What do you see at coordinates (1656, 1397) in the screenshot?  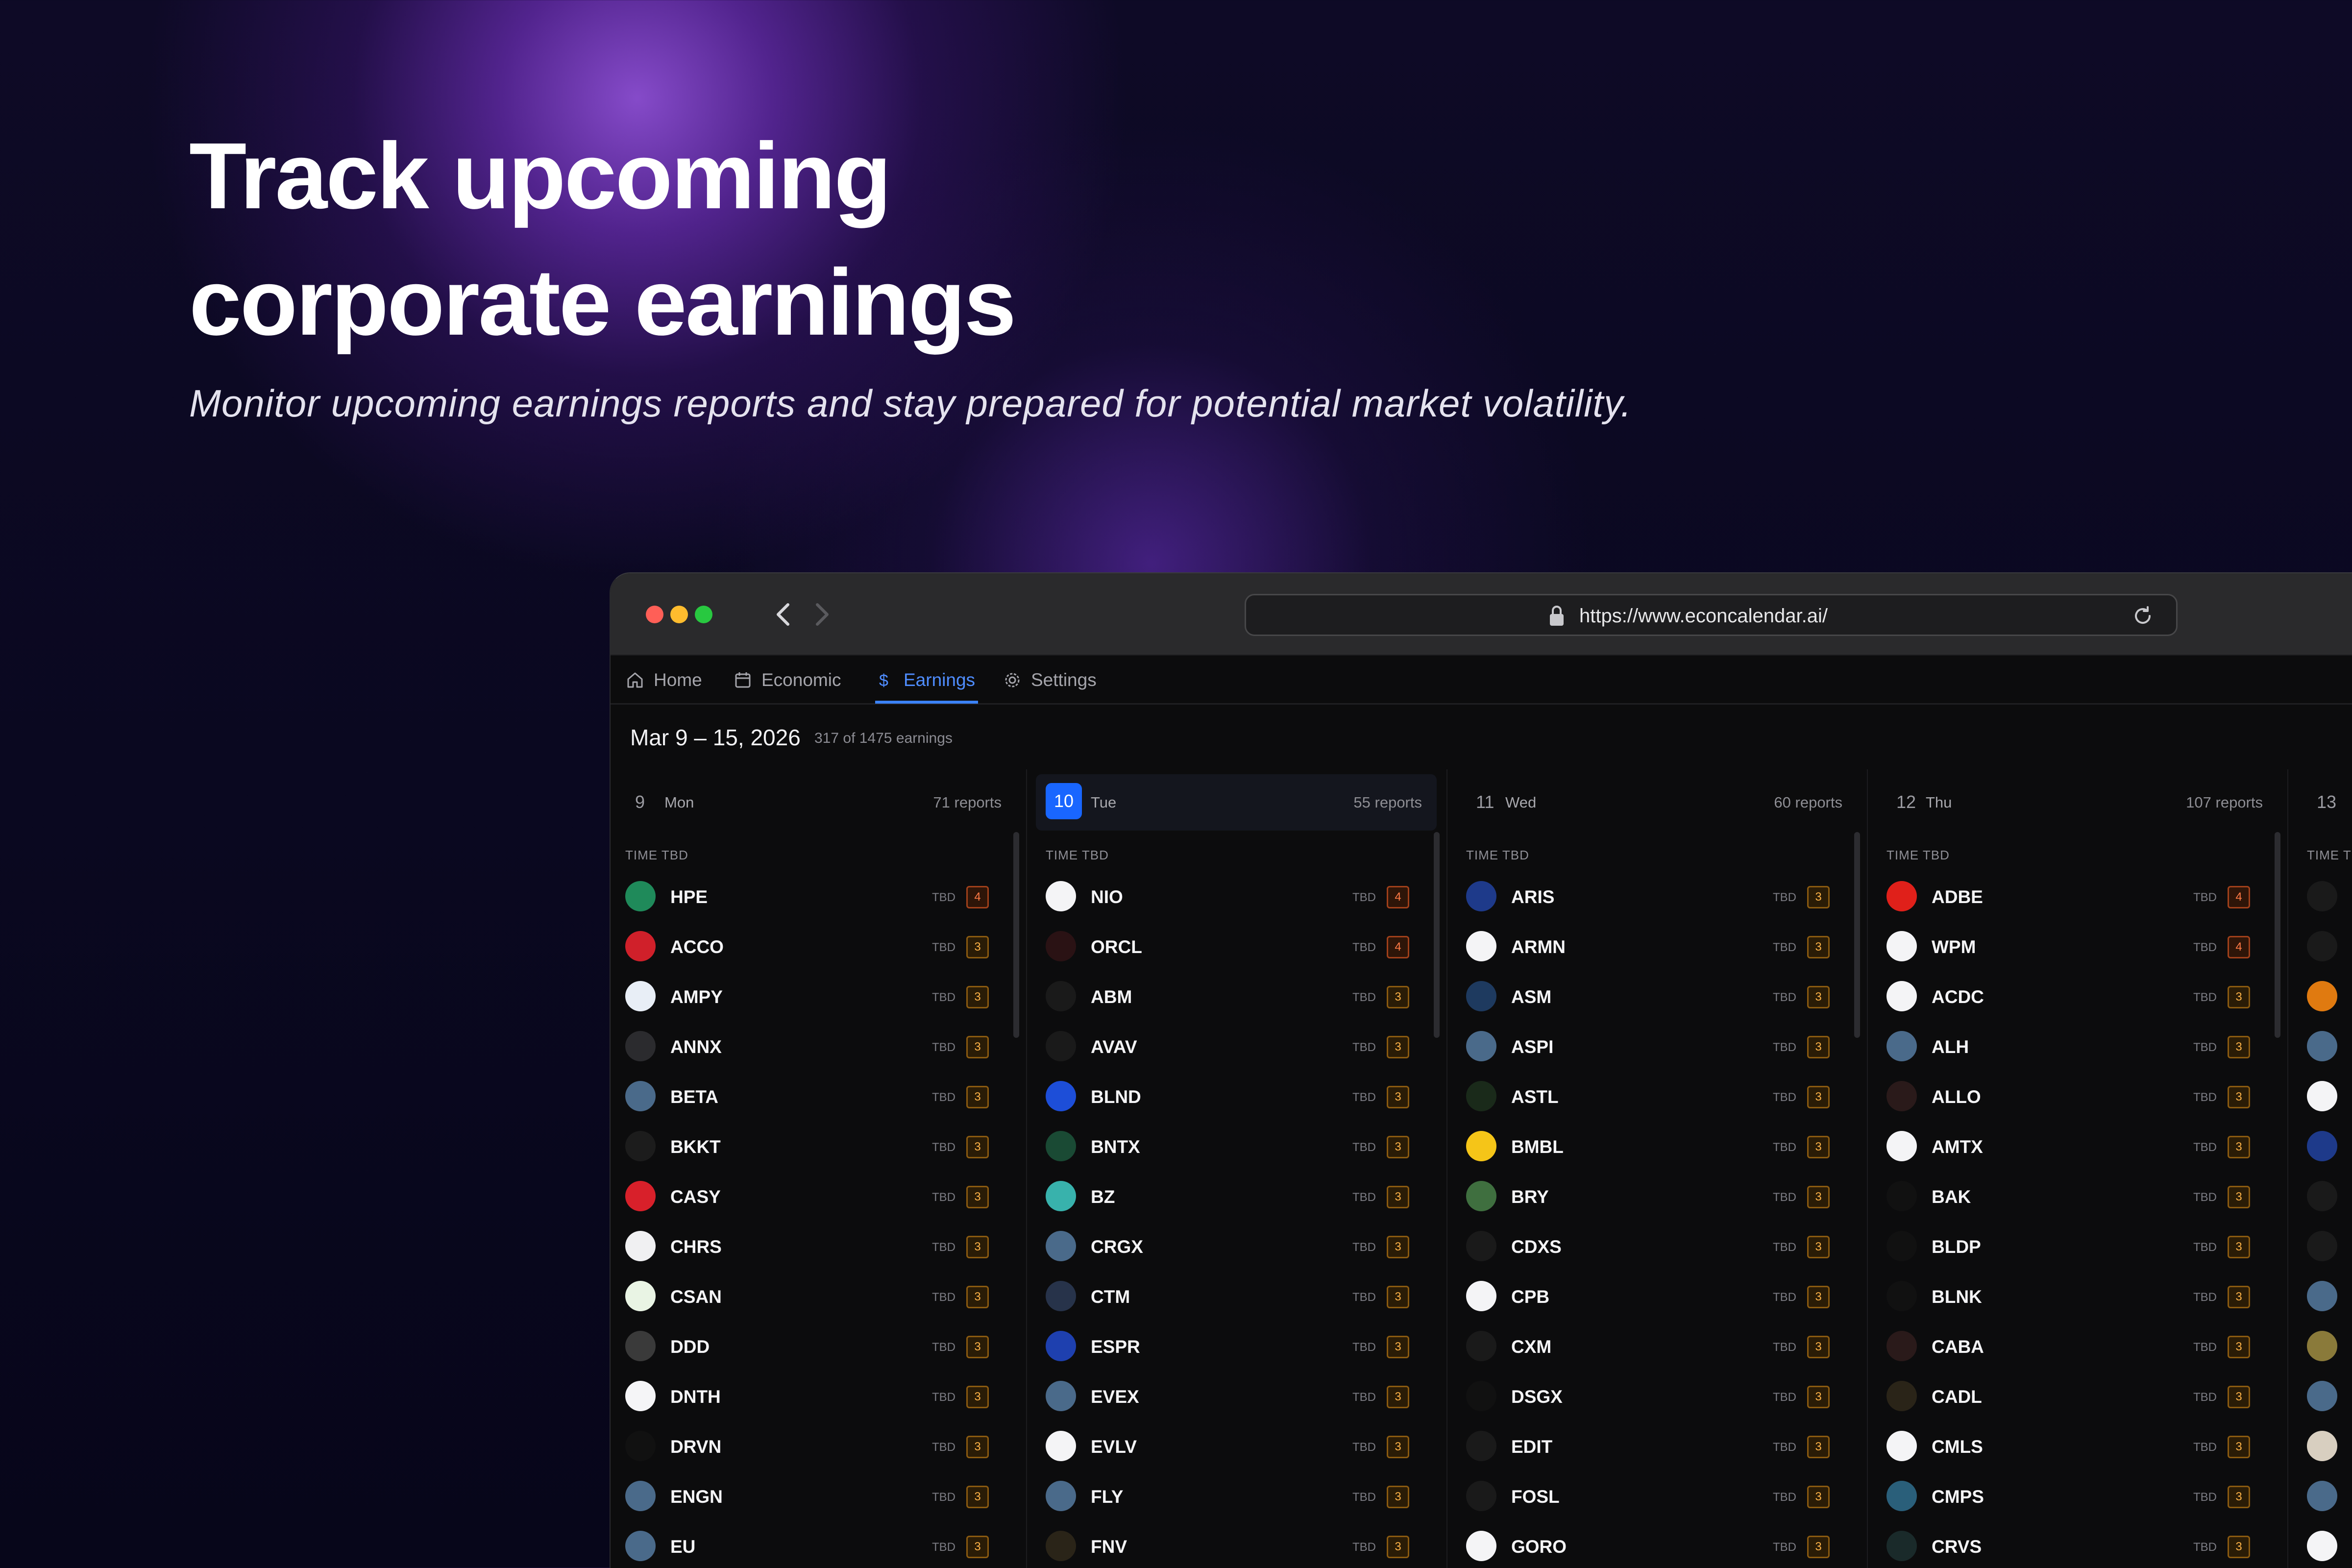 I see `earnings-row: DSGX TBD 3` at bounding box center [1656, 1397].